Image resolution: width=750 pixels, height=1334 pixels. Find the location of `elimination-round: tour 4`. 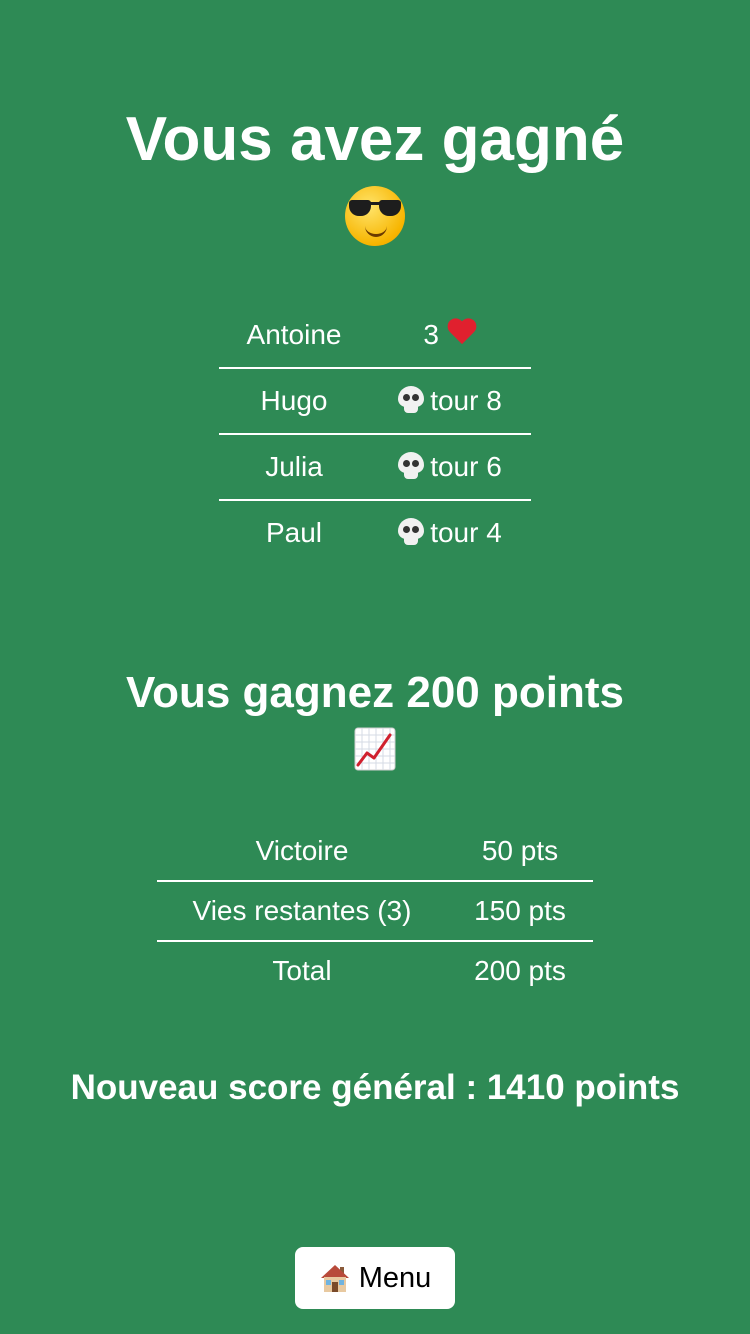

elimination-round: tour 4 is located at coordinates (466, 532).